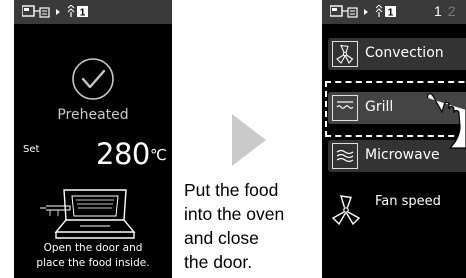 The width and height of the screenshot is (466, 278). What do you see at coordinates (397, 210) in the screenshot?
I see `fan-speed-button: Fan speed` at bounding box center [397, 210].